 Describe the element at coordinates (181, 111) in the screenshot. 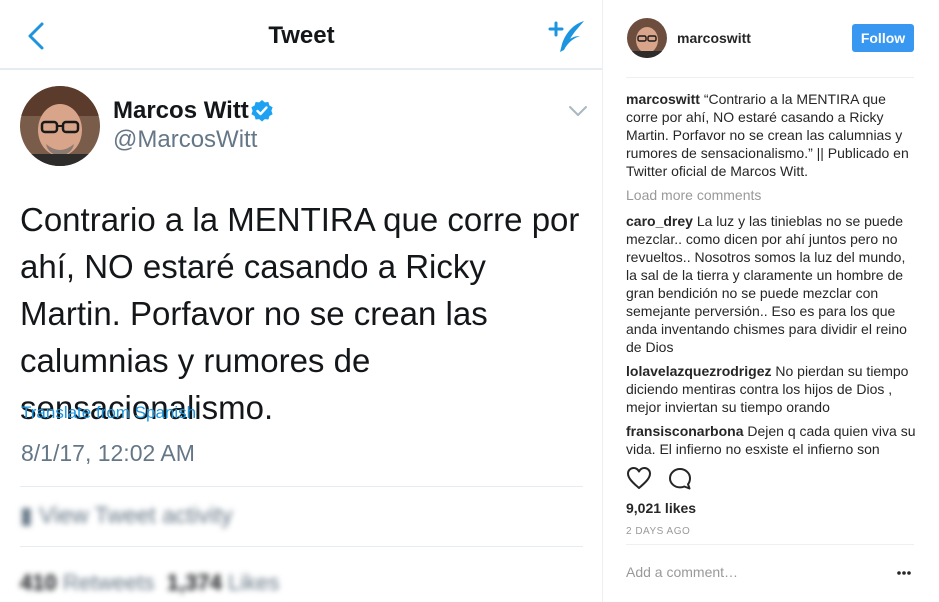

I see `author-name: Marcos Witt` at that location.